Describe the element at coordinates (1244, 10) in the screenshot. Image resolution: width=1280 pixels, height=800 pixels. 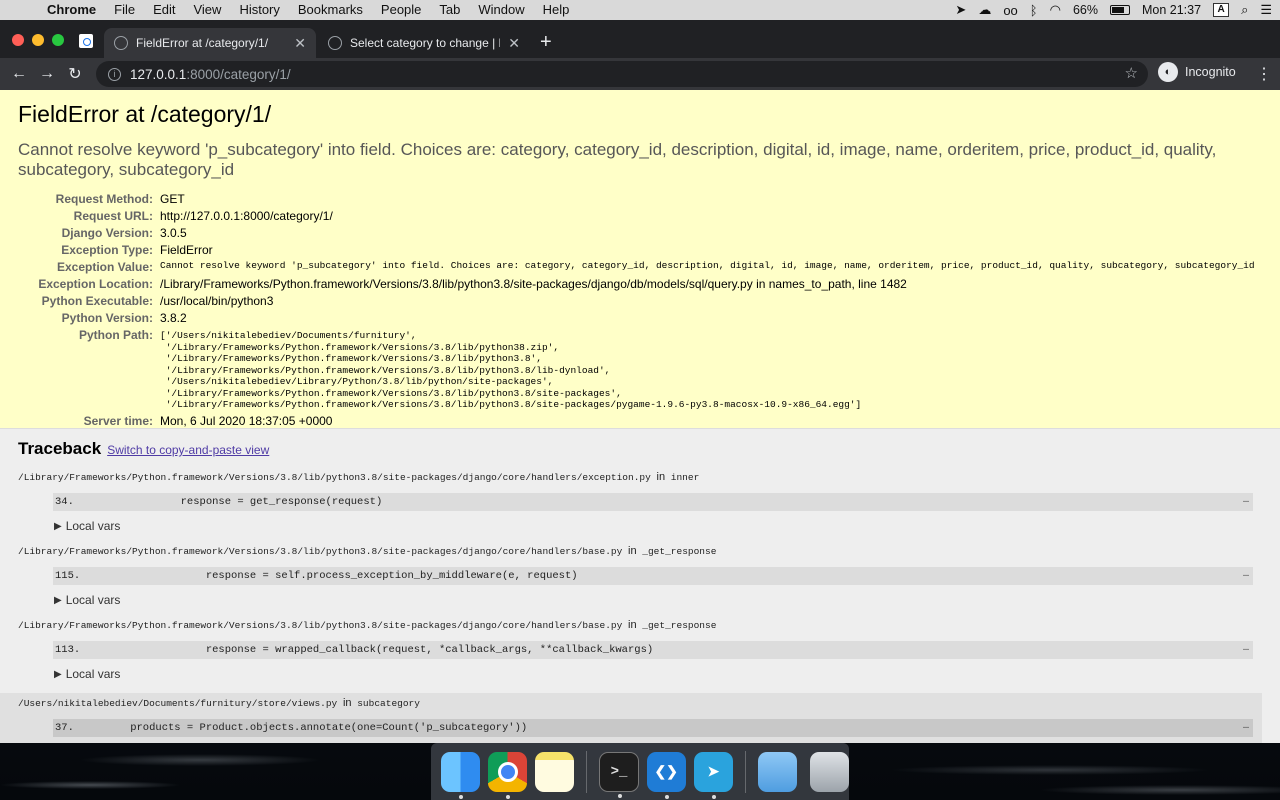
I see `spotlight-search-icon: ⌕` at that location.